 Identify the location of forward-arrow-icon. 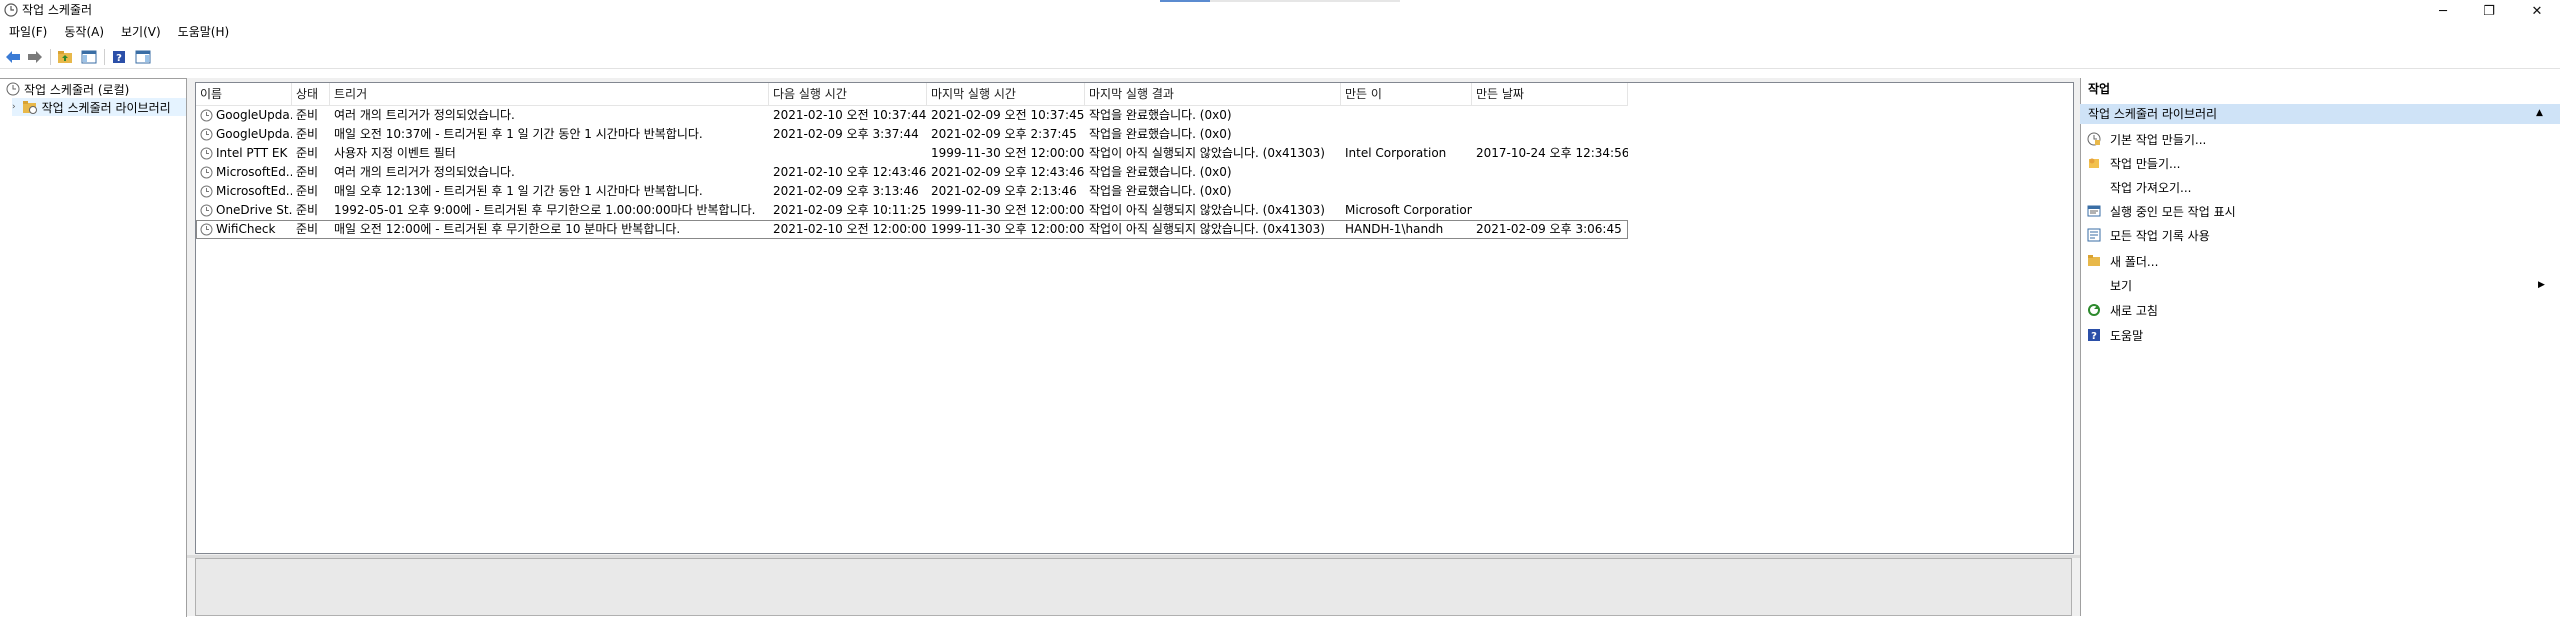
(35, 57).